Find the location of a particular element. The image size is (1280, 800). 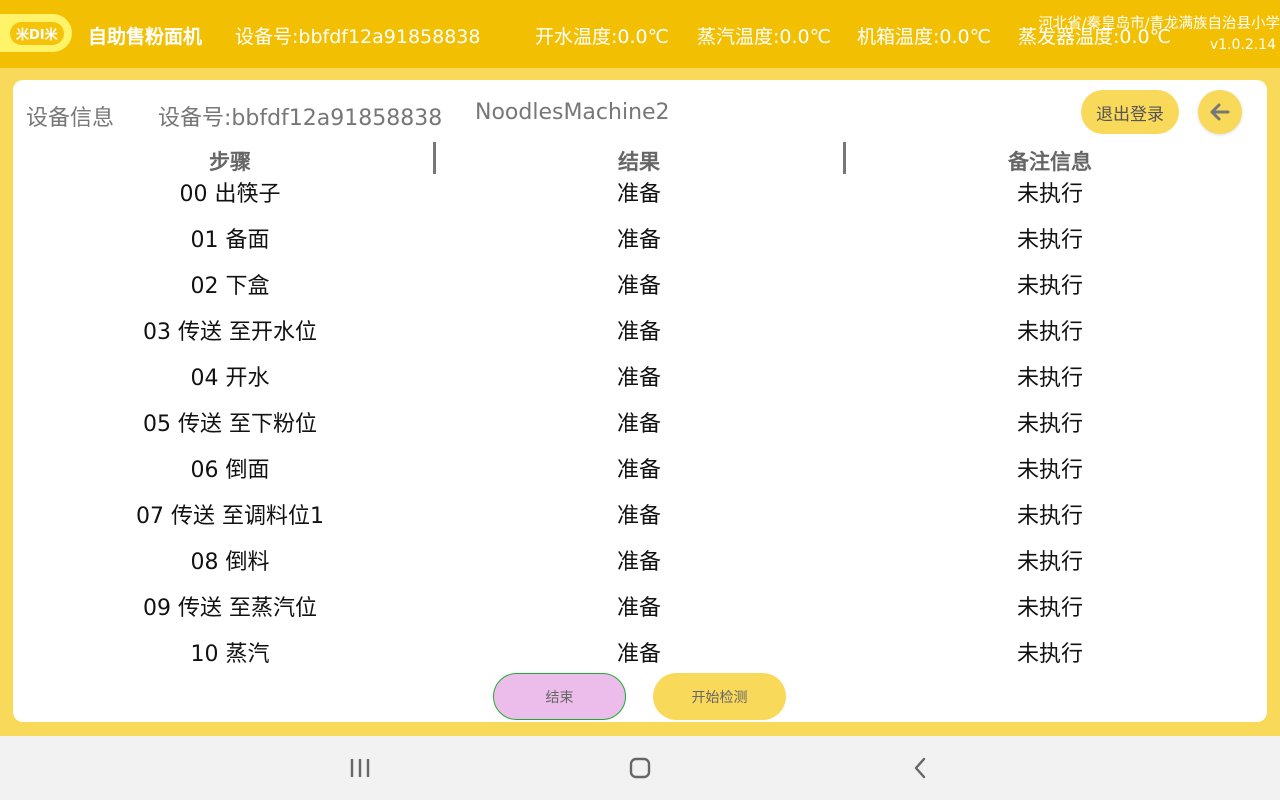

logo-text: 米DI米 is located at coordinates (37, 33).